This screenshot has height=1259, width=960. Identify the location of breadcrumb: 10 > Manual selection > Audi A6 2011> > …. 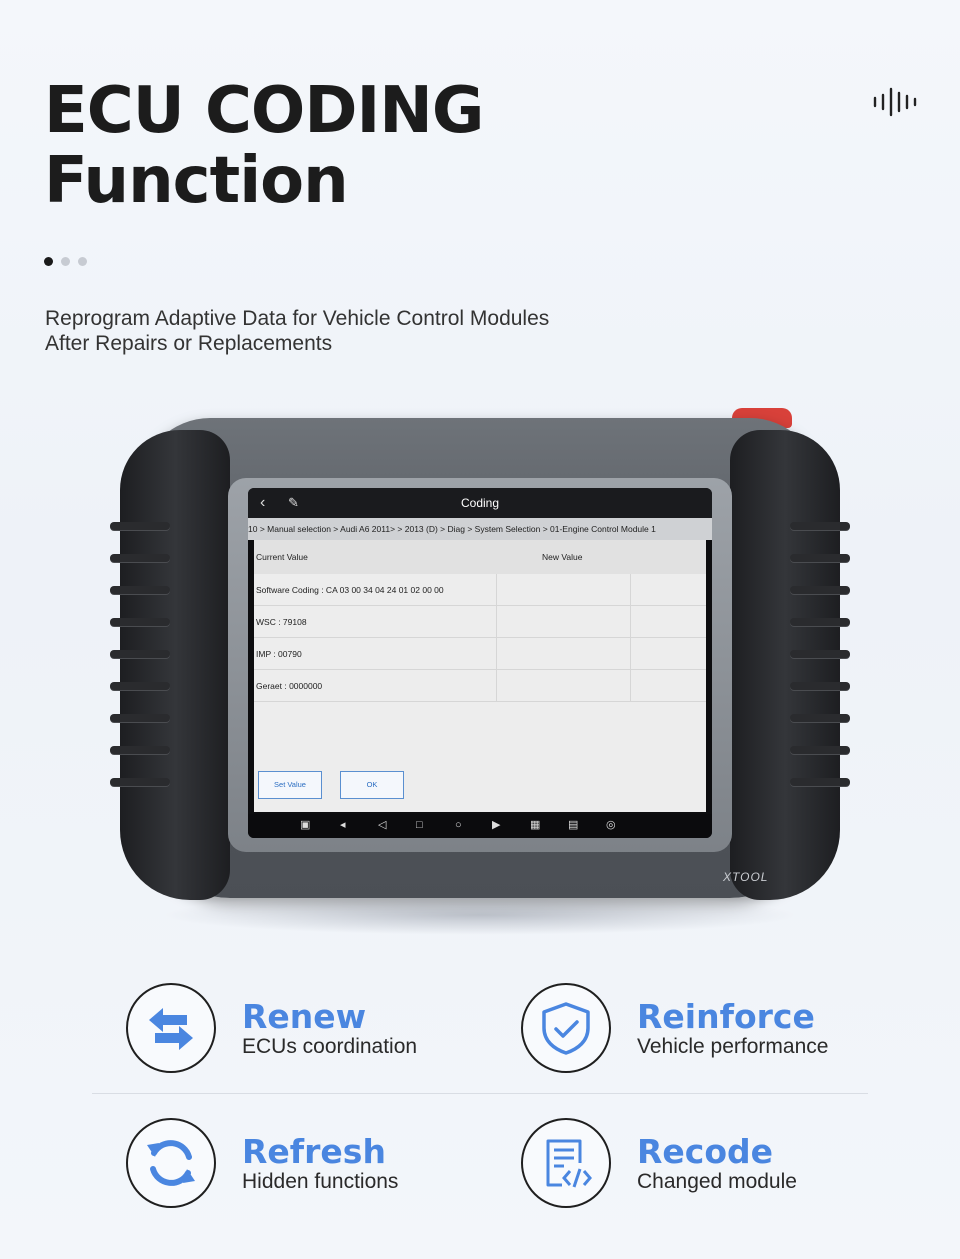
(480, 529).